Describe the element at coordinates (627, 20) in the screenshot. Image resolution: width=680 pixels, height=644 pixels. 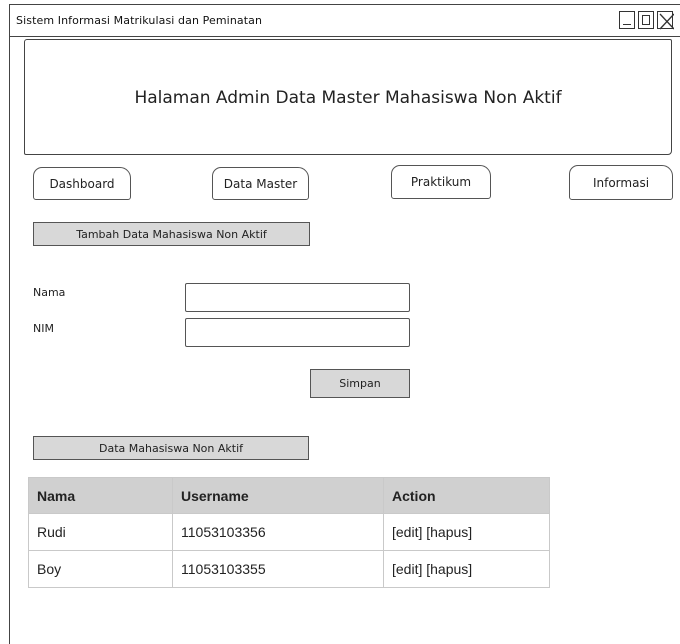
I see `minimize-button` at that location.